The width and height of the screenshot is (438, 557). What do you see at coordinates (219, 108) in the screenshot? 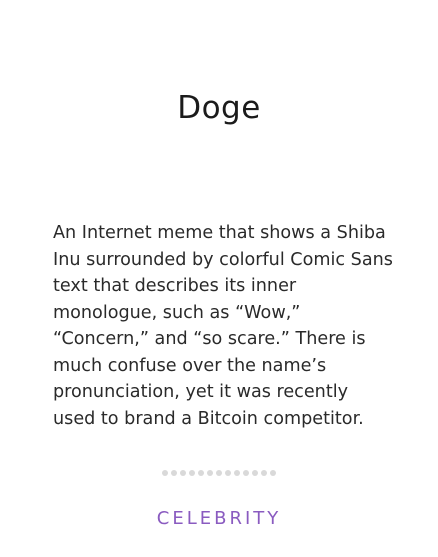
I see `card-title: Doge` at bounding box center [219, 108].